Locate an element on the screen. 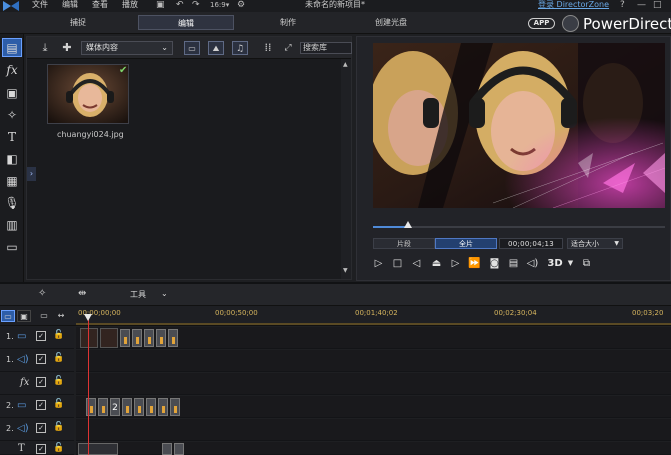  minimize-icon: — is located at coordinates (641, 5).